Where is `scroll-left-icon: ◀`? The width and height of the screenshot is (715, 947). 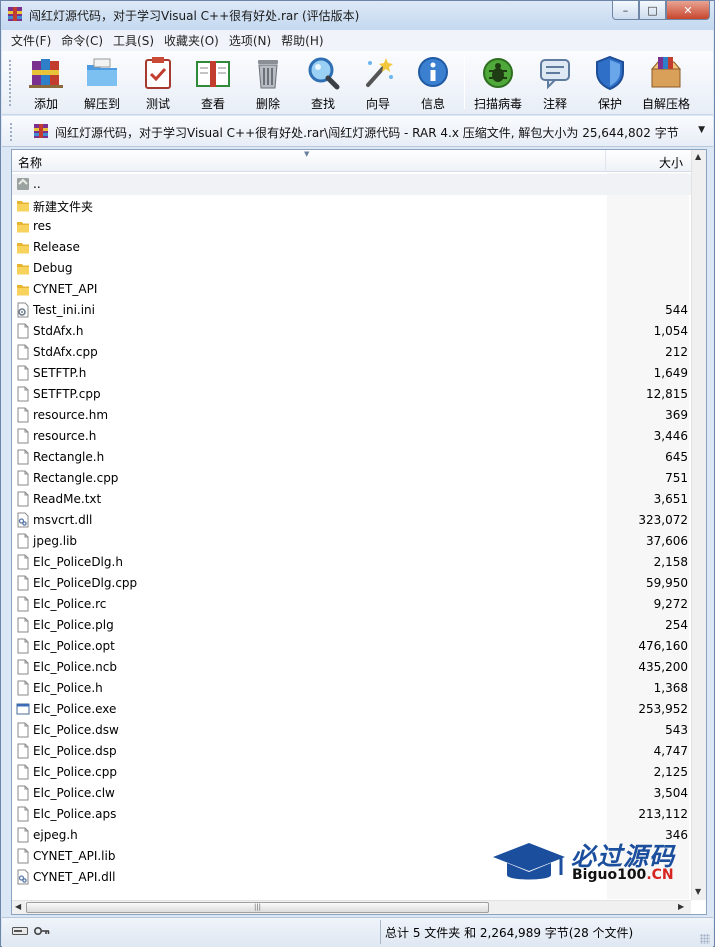 scroll-left-icon: ◀ is located at coordinates (18, 906).